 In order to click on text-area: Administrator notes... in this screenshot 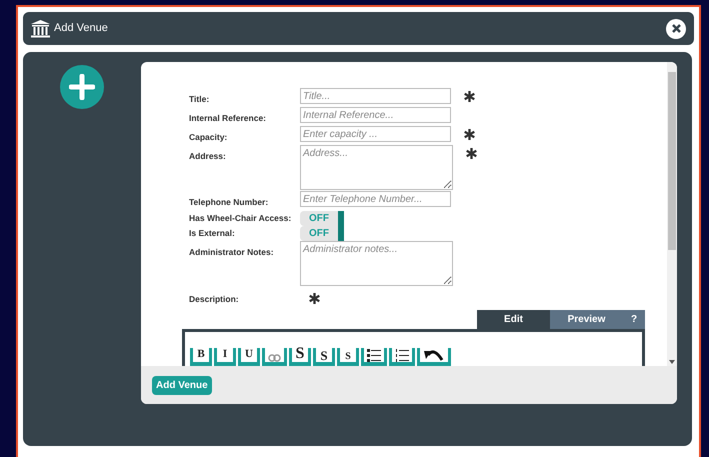, I will do `click(376, 263)`.